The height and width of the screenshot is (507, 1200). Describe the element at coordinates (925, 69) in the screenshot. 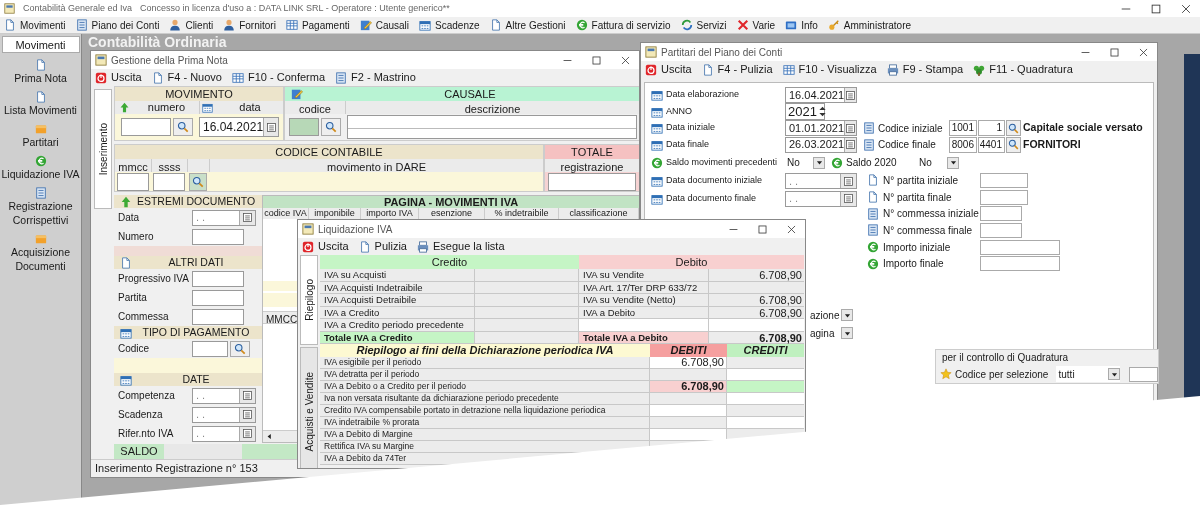

I see `toolbar-button: F9 - Stampa` at that location.